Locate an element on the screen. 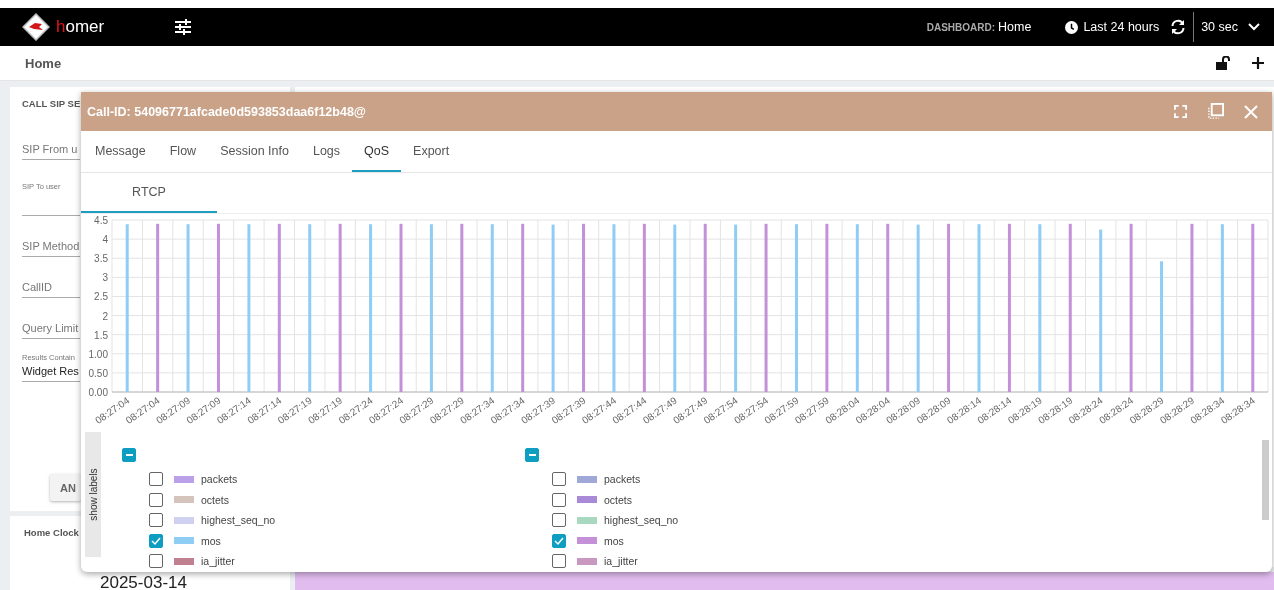 This screenshot has height=590, width=1274. input-field: SIP Method is located at coordinates (51, 247).